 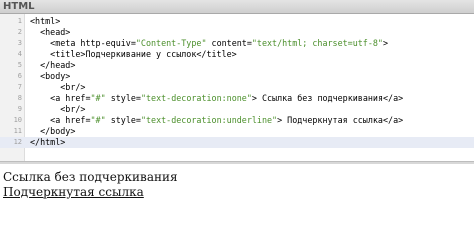 I want to click on code-line-text: </head>, so click(x=52, y=65).